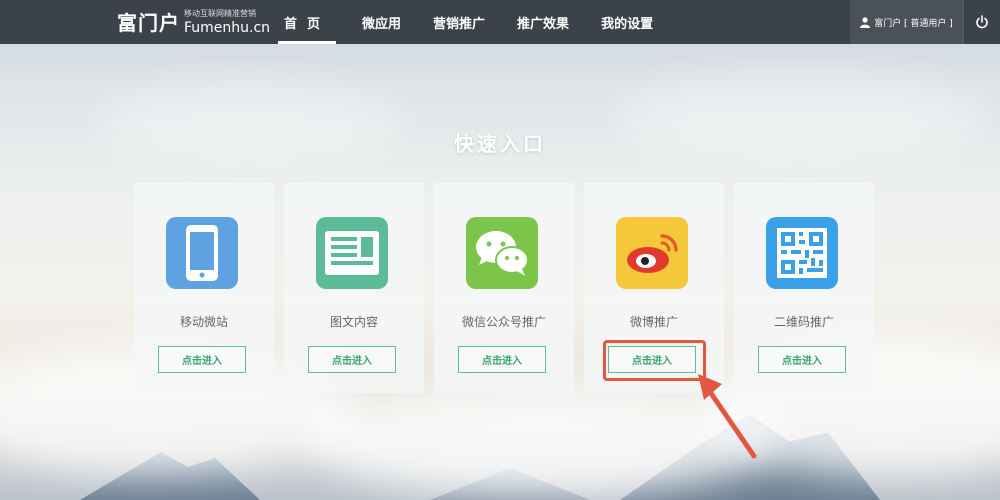  Describe the element at coordinates (381, 22) in the screenshot. I see `nav-item-micro-apps: 微应用` at that location.